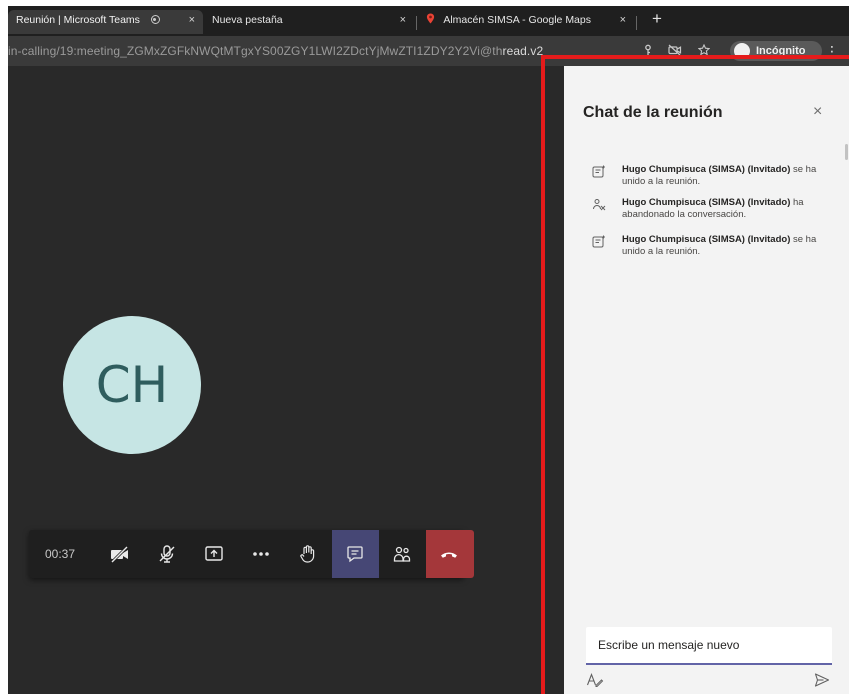  I want to click on people-icon, so click(402, 554).